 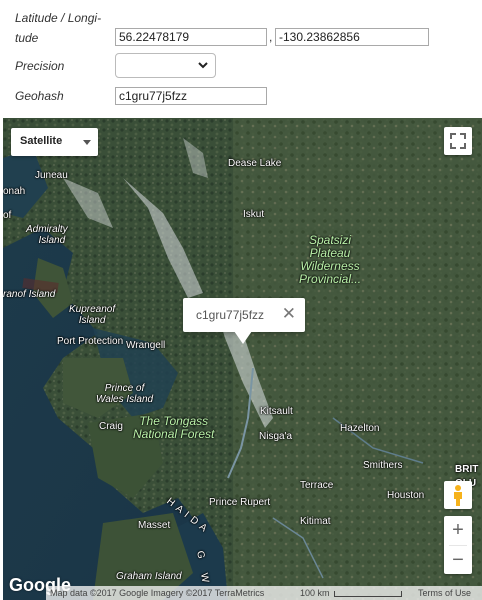 What do you see at coordinates (14, 191) in the screenshot?
I see `place-onah: onah` at bounding box center [14, 191].